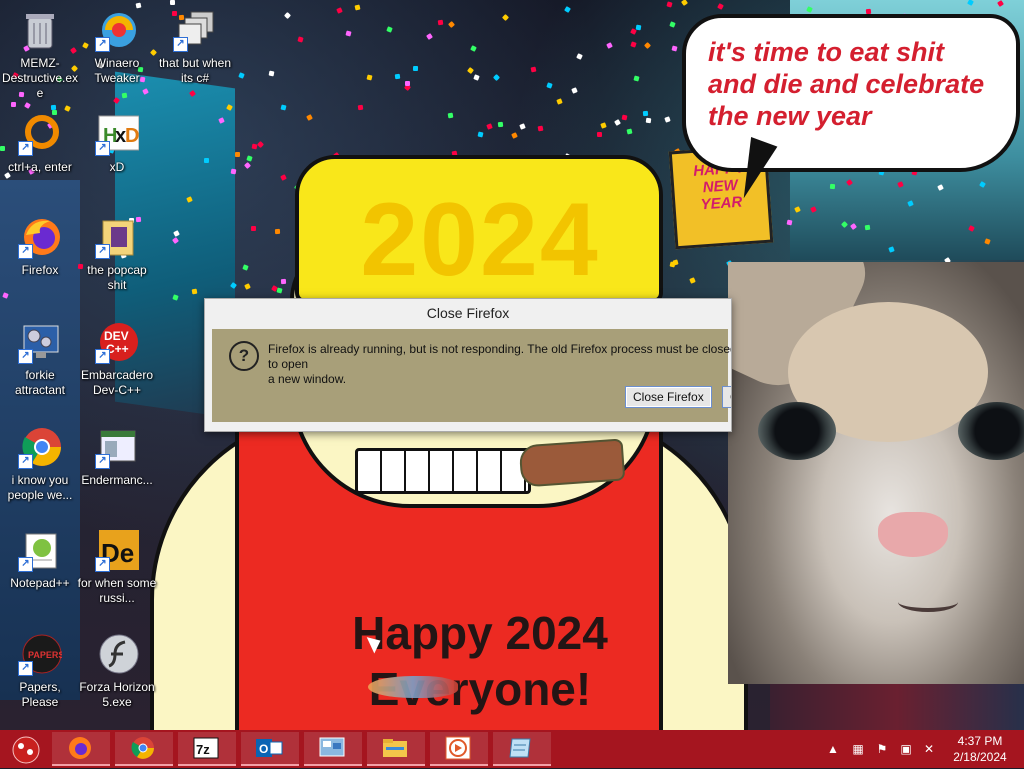  Describe the element at coordinates (116, 336) in the screenshot. I see `svg-text: DEV` at that location.